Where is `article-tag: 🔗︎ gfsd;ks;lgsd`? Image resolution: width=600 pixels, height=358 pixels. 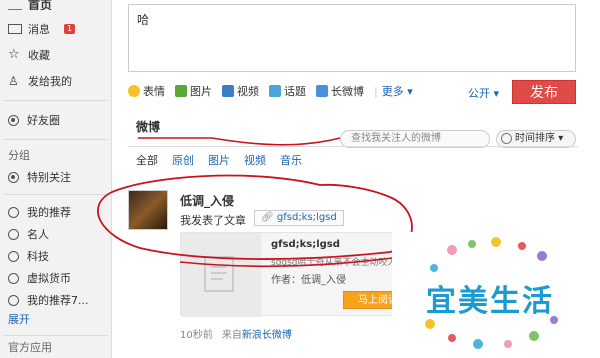 article-tag: 🔗︎ gfsd;ks;lgsd is located at coordinates (299, 218).